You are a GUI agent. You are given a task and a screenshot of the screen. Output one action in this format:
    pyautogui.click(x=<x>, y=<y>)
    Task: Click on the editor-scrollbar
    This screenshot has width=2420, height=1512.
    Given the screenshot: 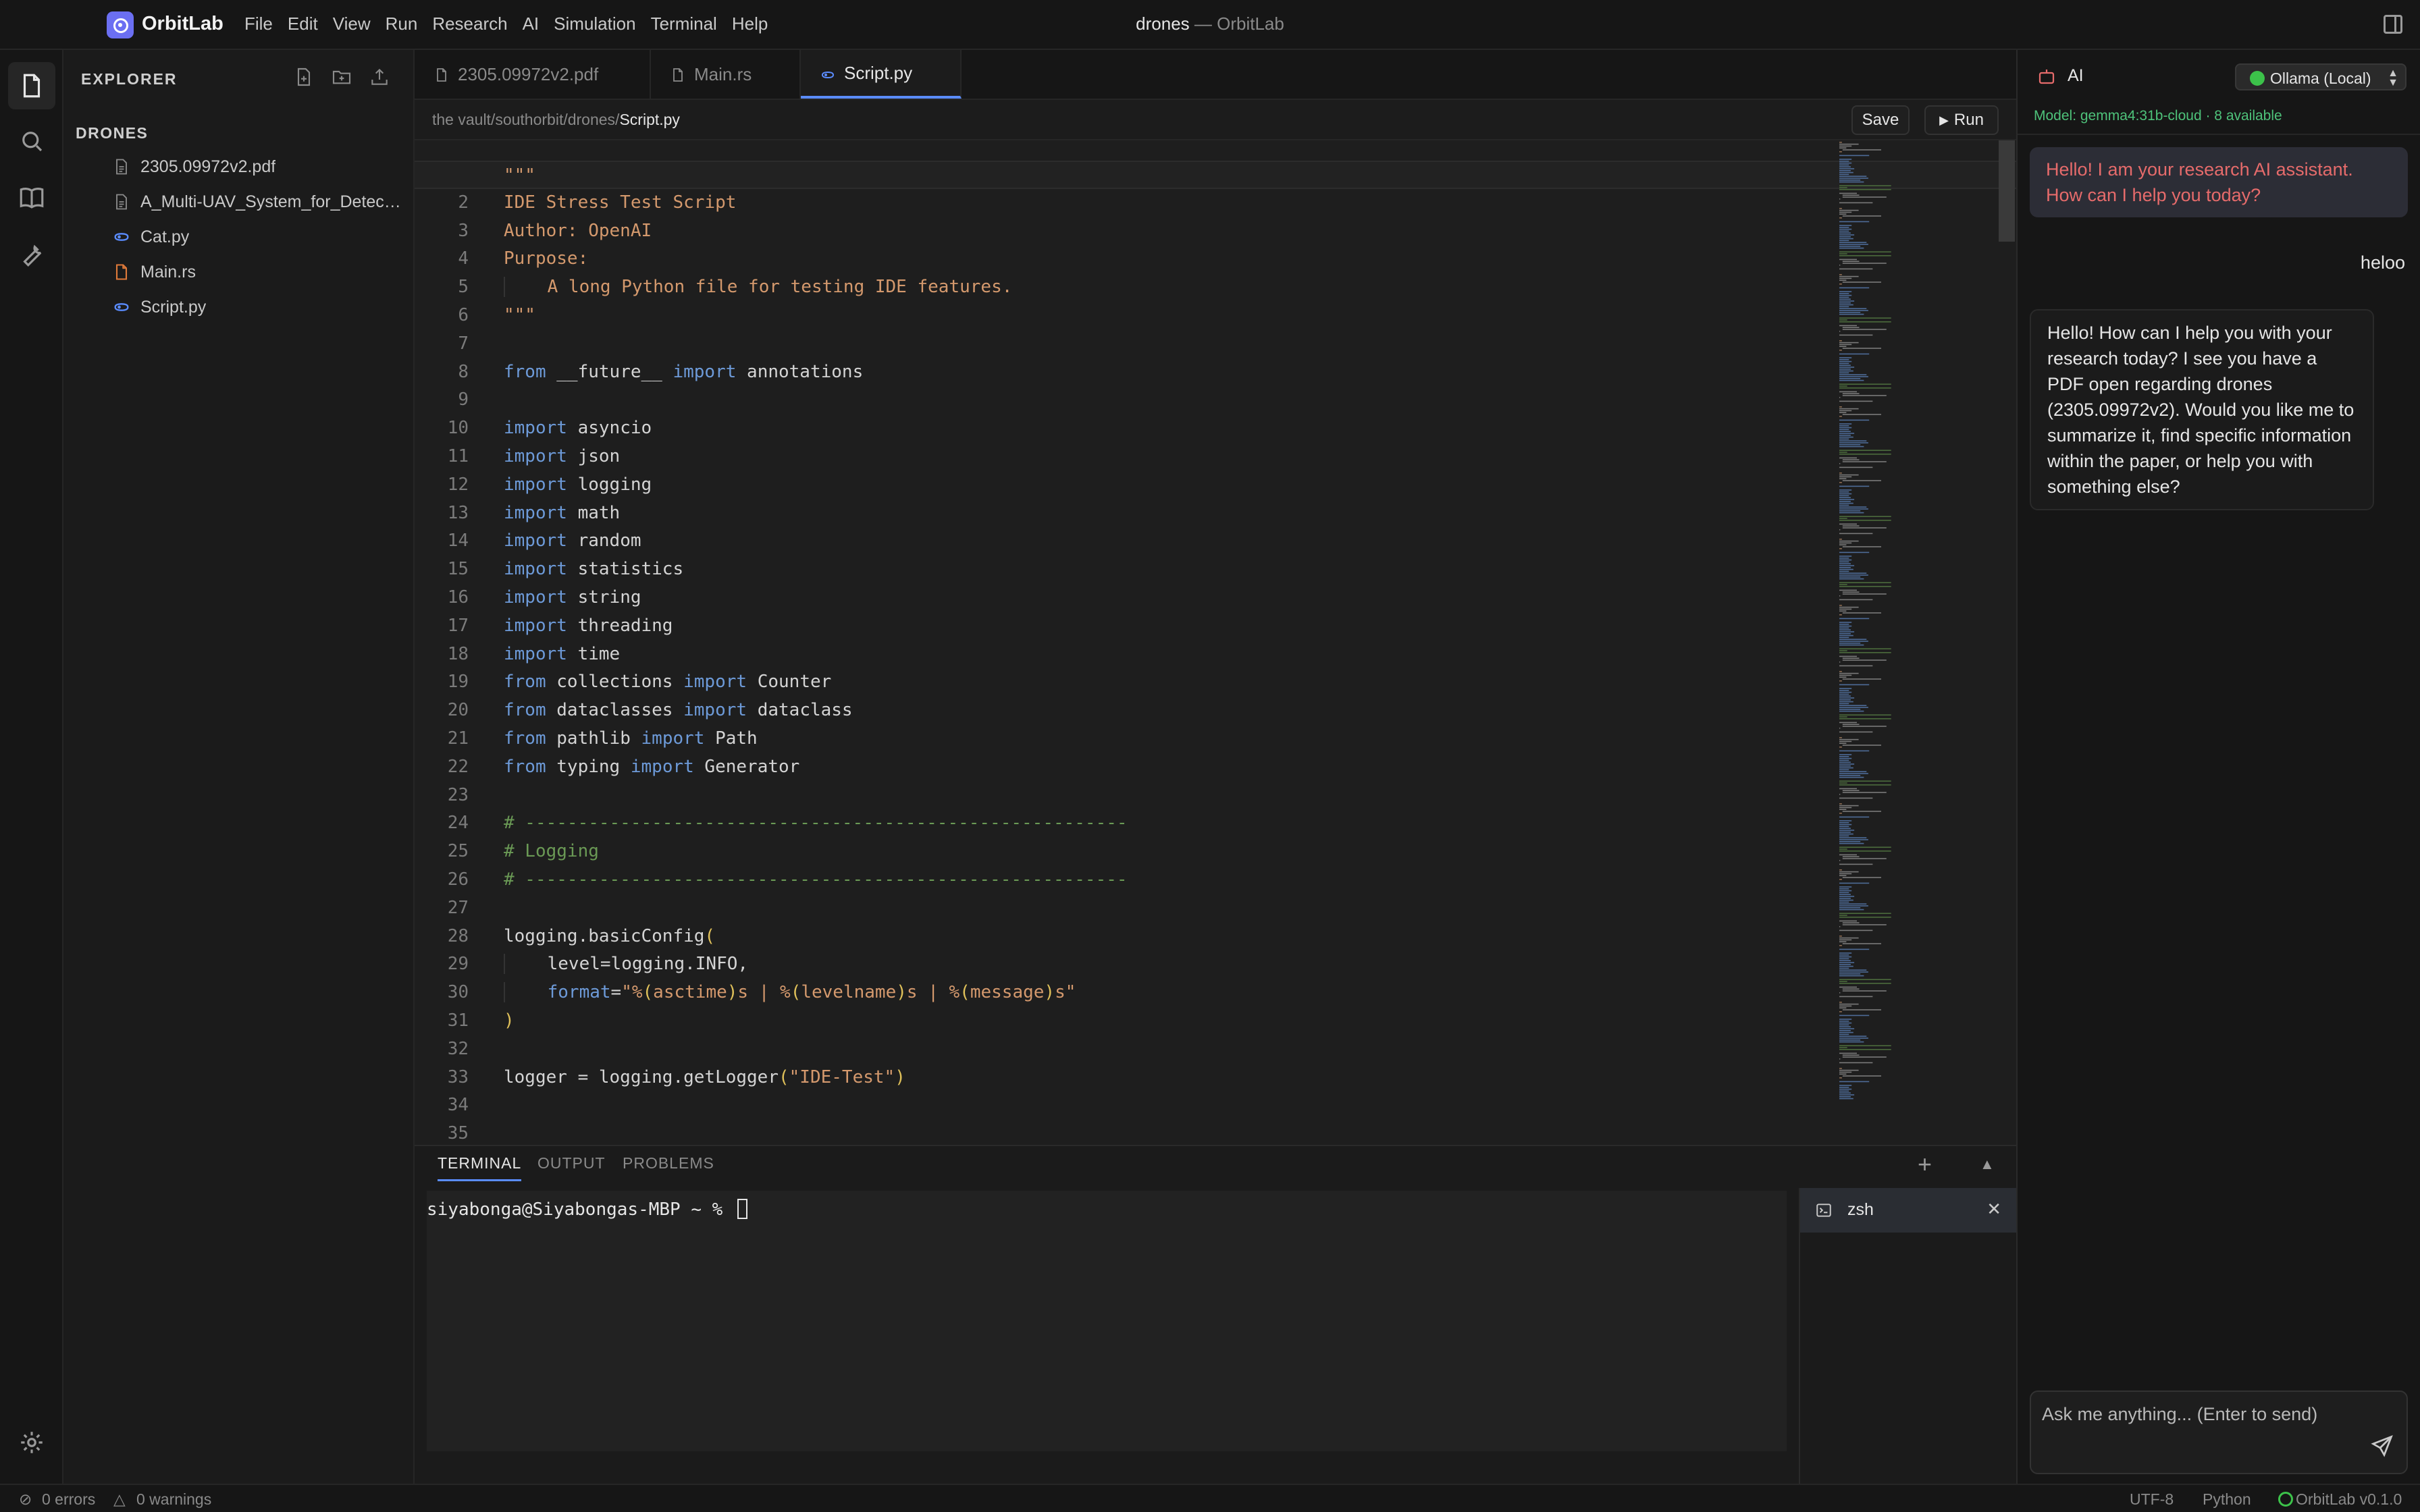 What is the action you would take?
    pyautogui.click(x=2007, y=191)
    